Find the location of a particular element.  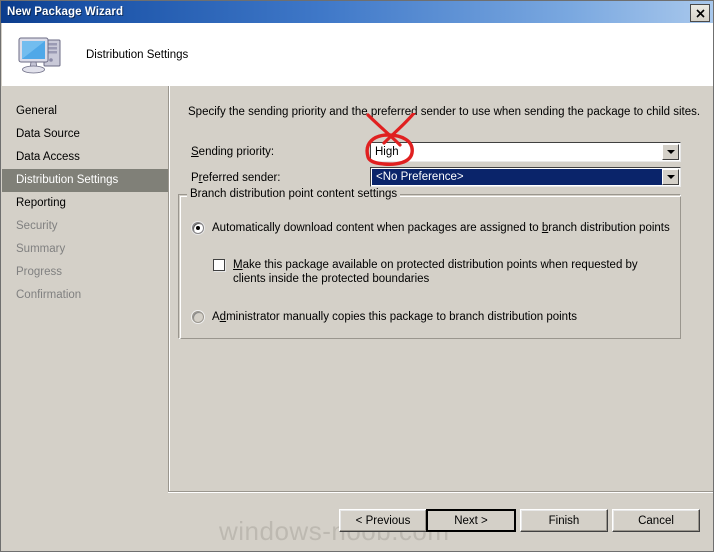

finish-button: Finish is located at coordinates (564, 520).